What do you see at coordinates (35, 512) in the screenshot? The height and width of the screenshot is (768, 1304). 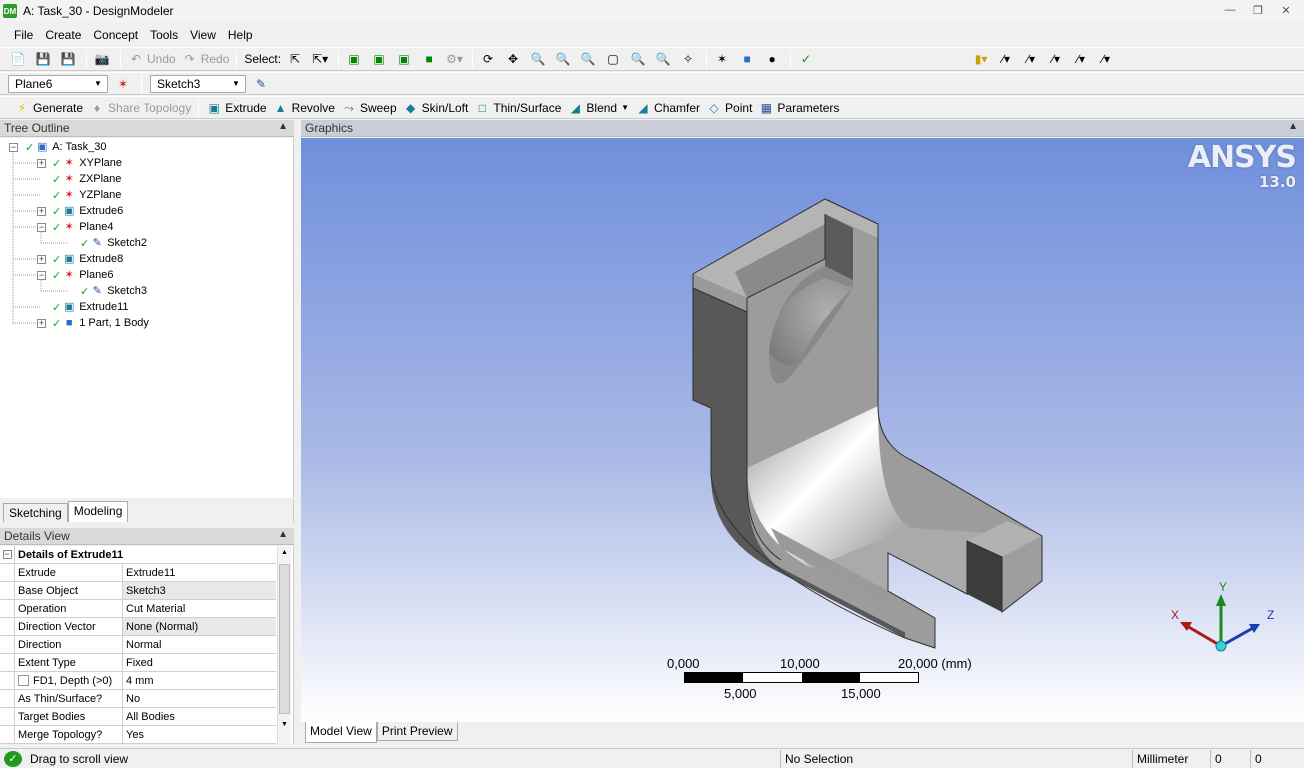 I see `tab-sketching: Sketching` at bounding box center [35, 512].